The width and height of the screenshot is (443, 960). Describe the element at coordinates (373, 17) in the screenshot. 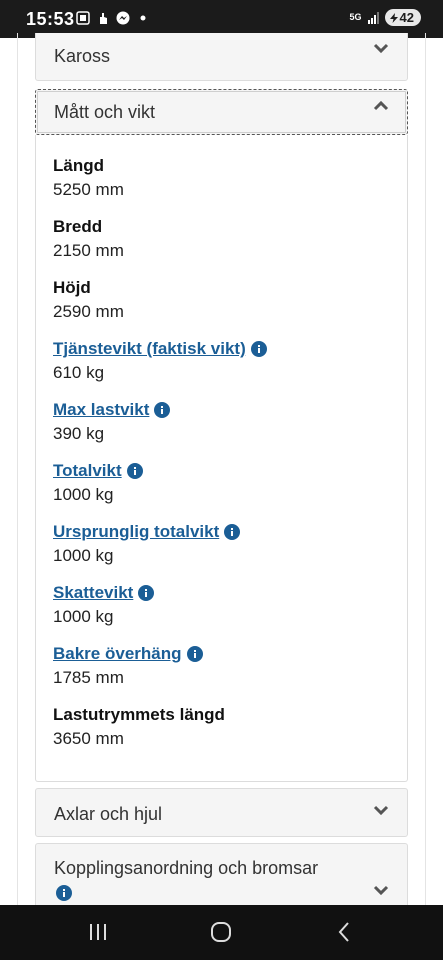

I see `signal-icon` at that location.